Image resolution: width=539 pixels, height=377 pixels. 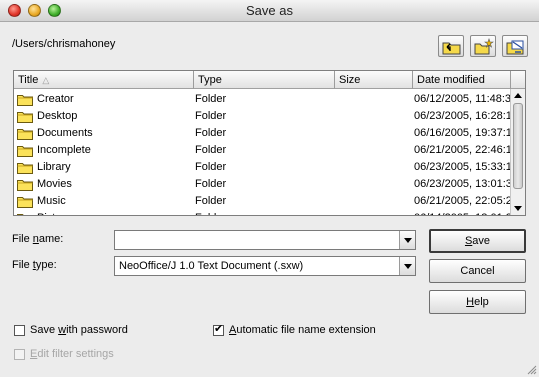 What do you see at coordinates (462, 201) in the screenshot?
I see `file-date: 06/21/2005, 22:05:2` at bounding box center [462, 201].